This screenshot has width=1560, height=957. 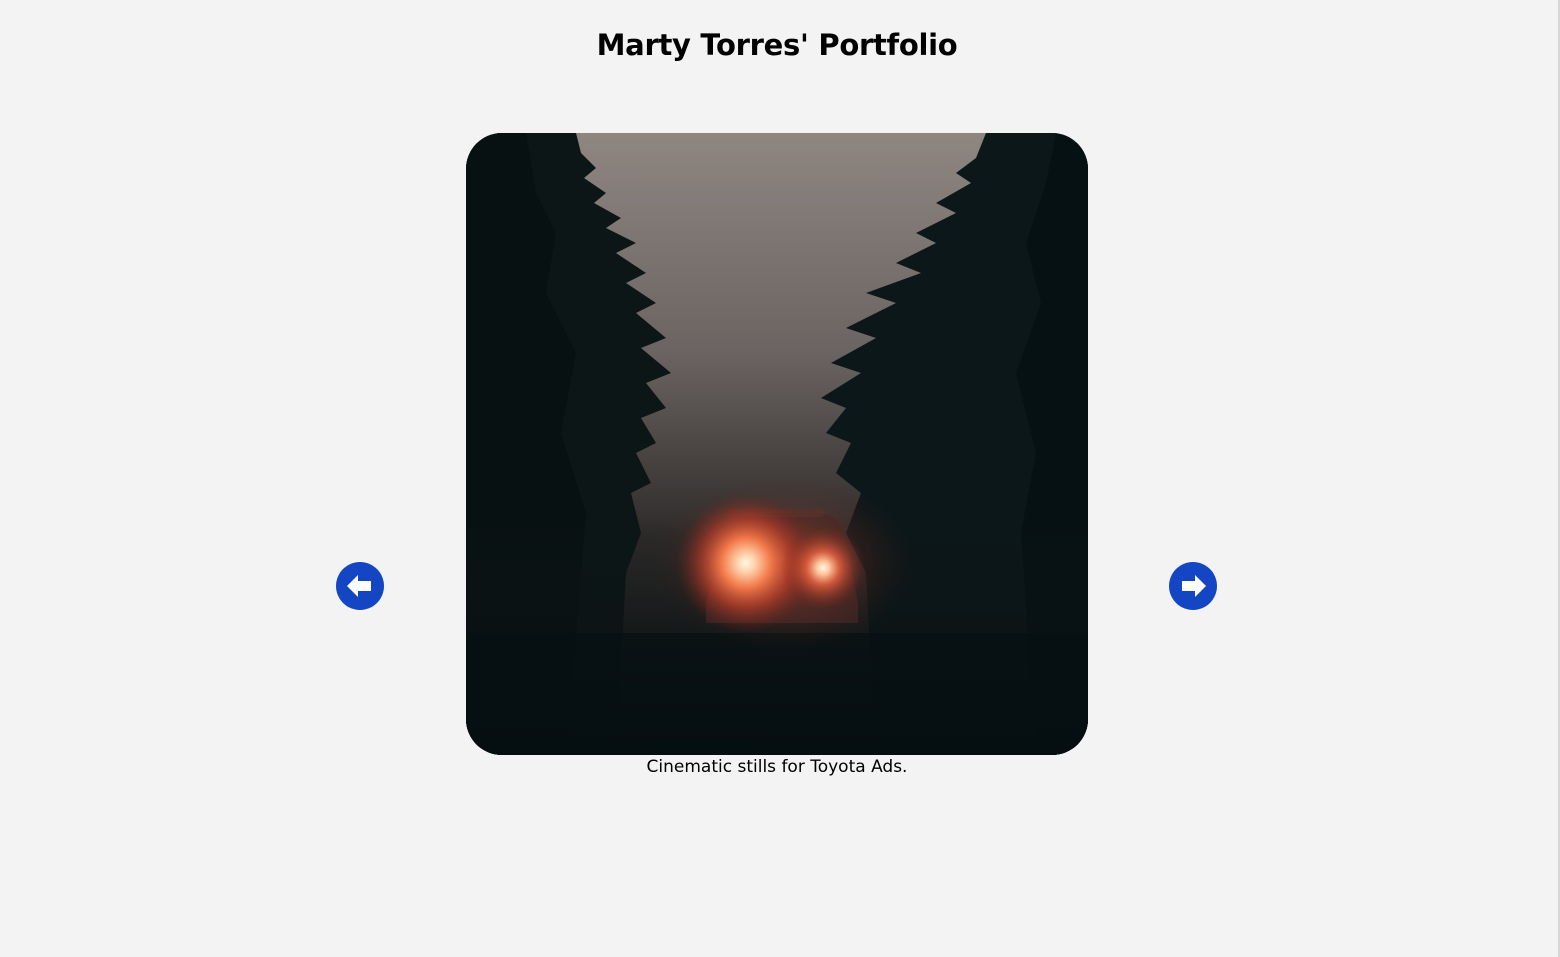 What do you see at coordinates (777, 767) in the screenshot?
I see `slide-caption: Cinematic stills for Toyota Ads.` at bounding box center [777, 767].